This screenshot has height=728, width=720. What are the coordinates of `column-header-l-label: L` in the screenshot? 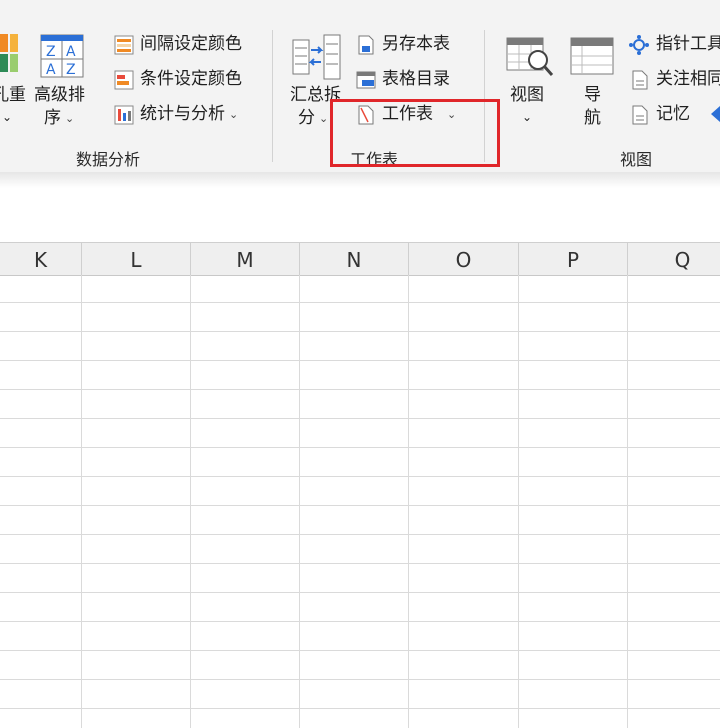 It's located at (136, 260).